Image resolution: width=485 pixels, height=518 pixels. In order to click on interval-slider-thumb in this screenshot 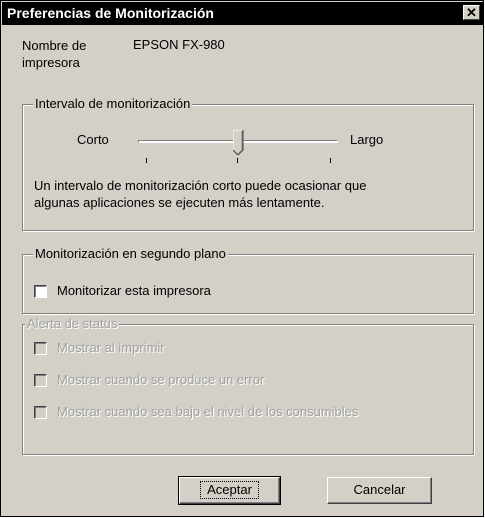, I will do `click(238, 142)`.